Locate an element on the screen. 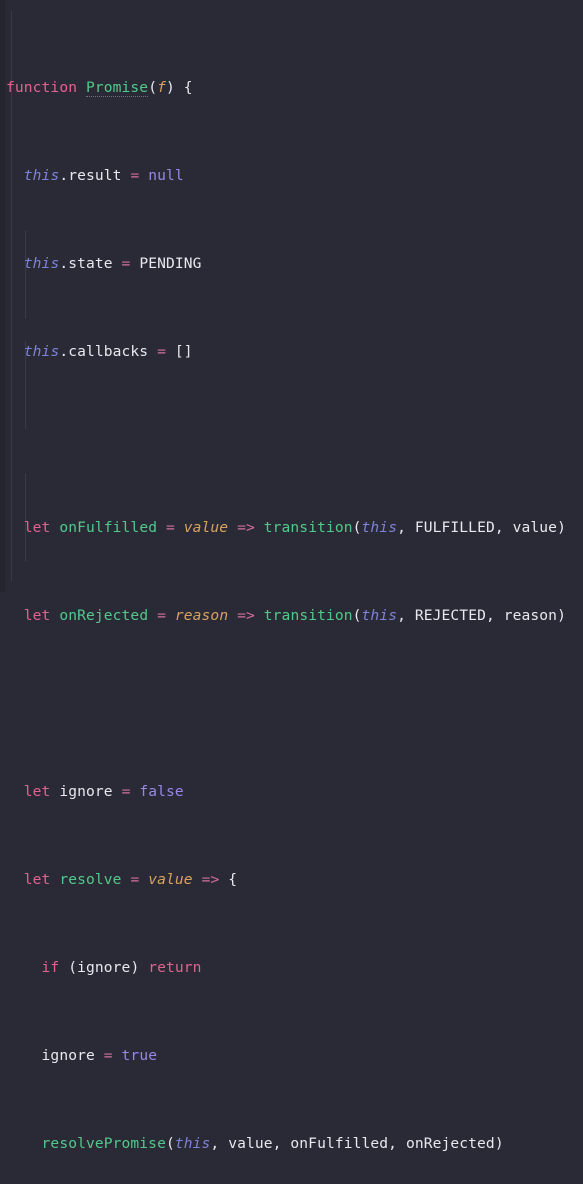 The width and height of the screenshot is (583, 1184). token-property-result: result is located at coordinates (95, 175).